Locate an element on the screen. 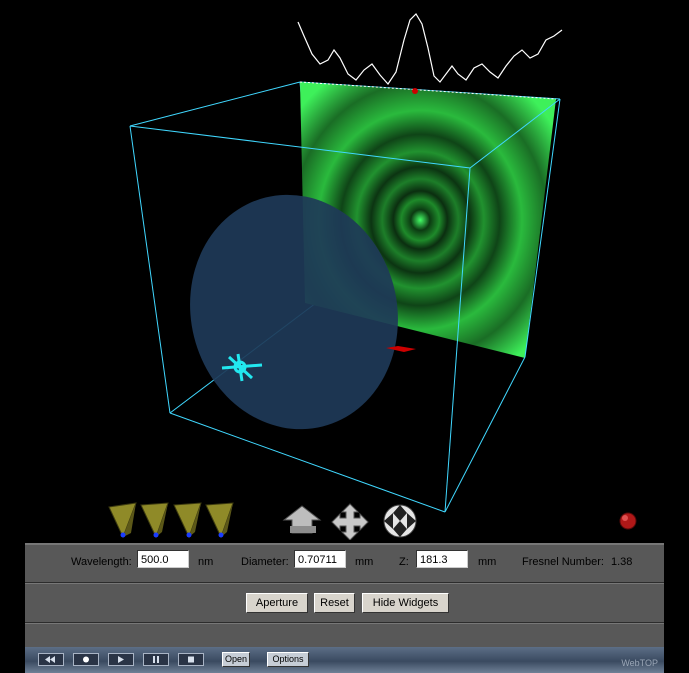 This screenshot has width=689, height=673. open-button: Open is located at coordinates (236, 659).